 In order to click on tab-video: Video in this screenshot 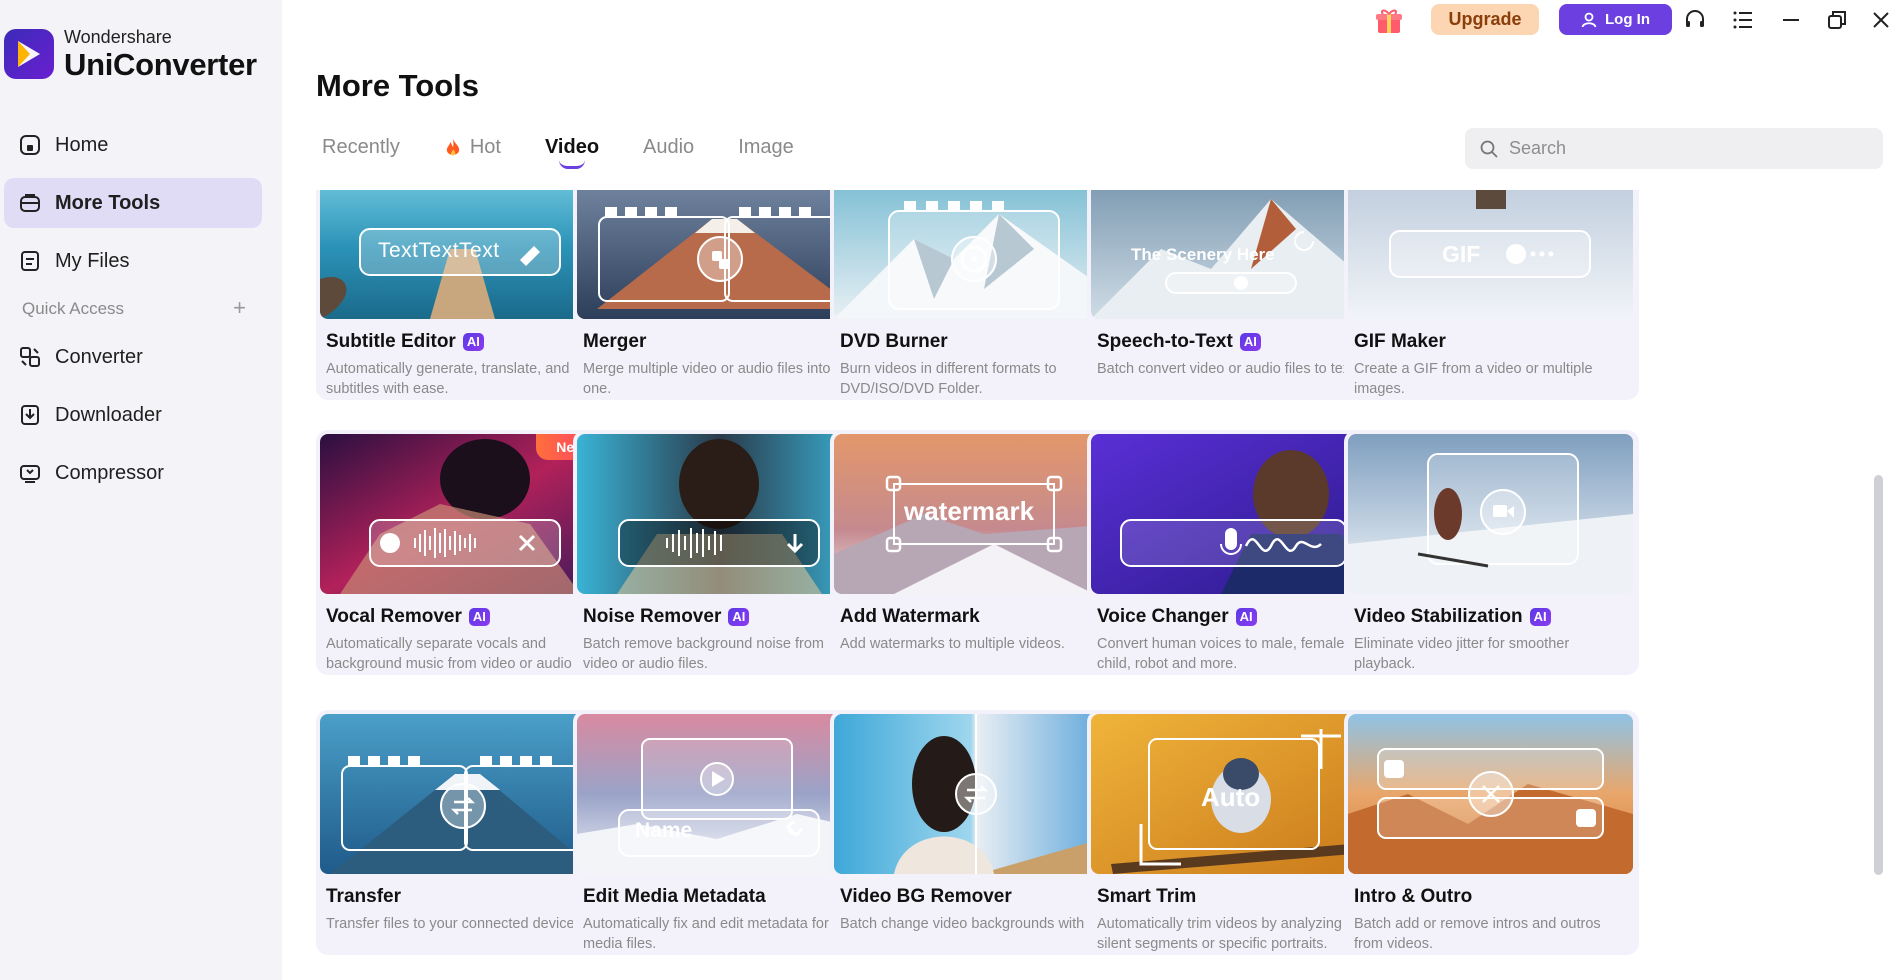, I will do `click(572, 152)`.